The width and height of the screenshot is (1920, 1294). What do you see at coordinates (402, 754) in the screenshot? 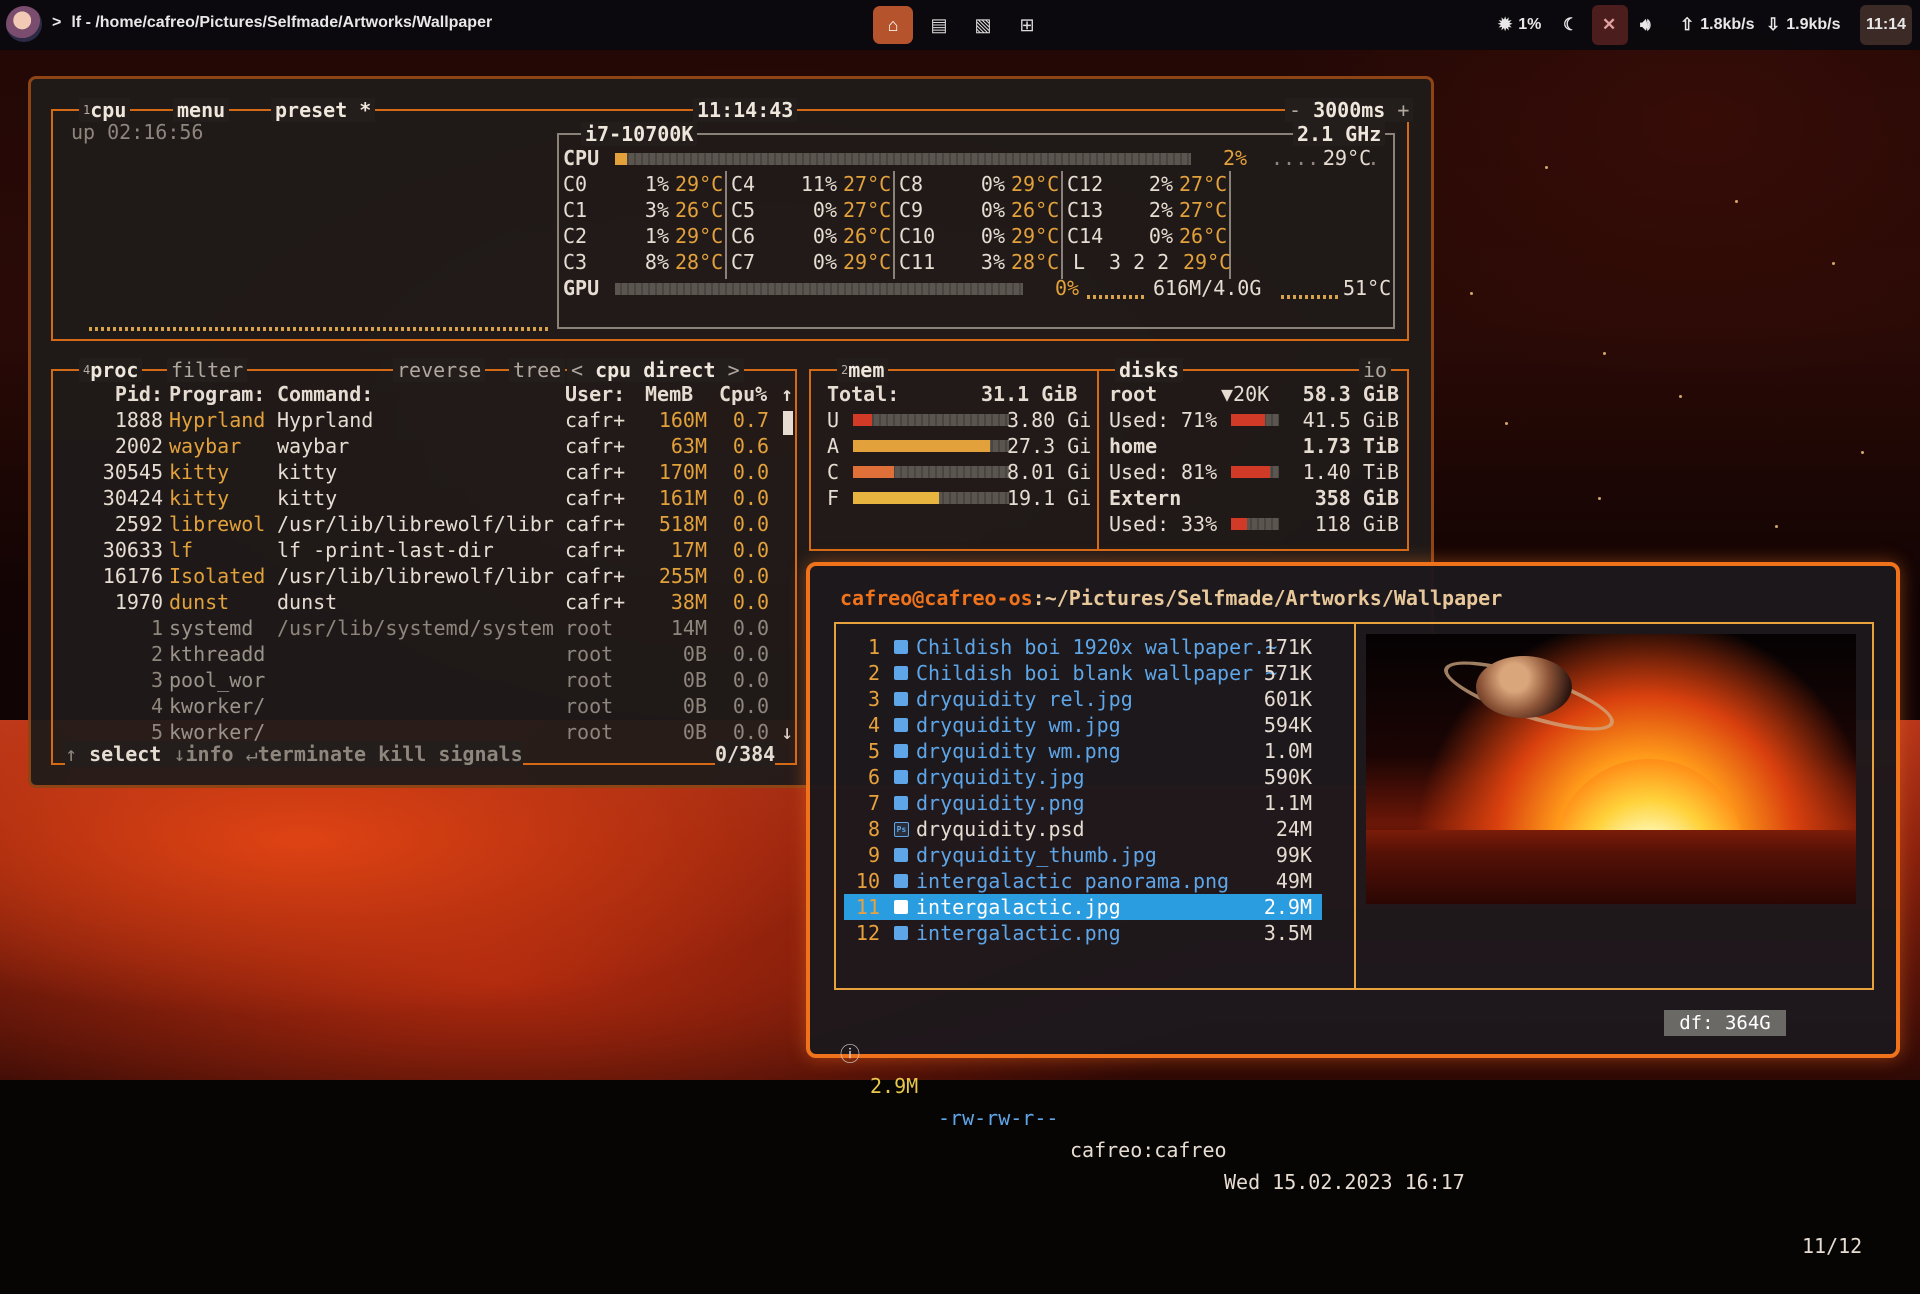
I see `kill-button: kill` at bounding box center [402, 754].